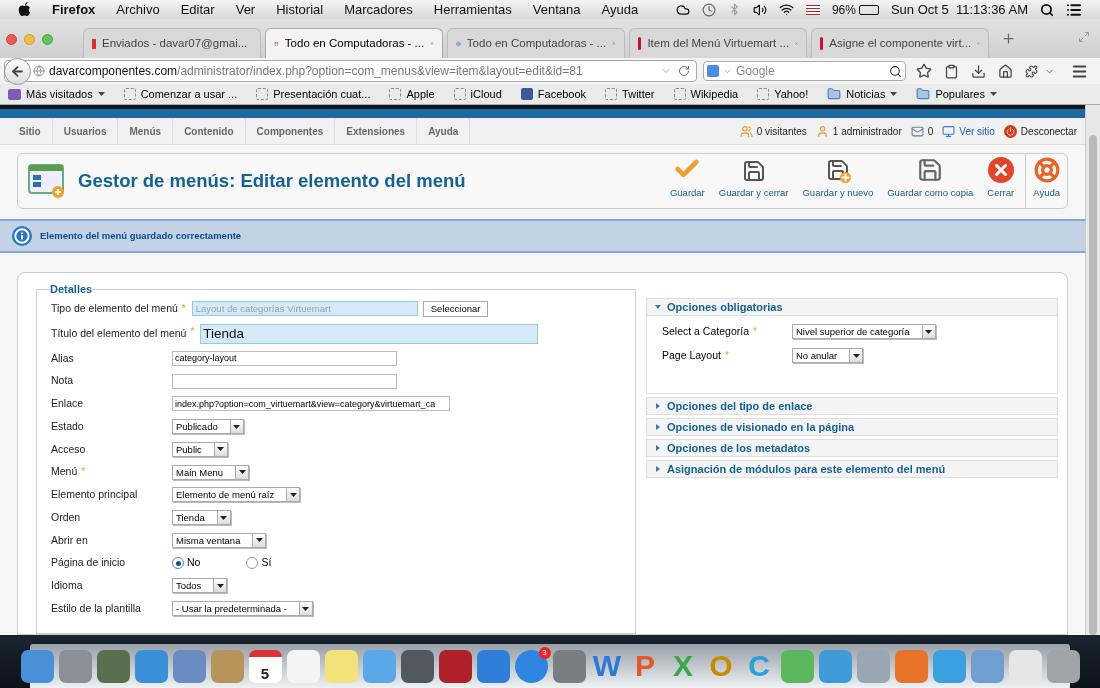 The height and width of the screenshot is (688, 1100). I want to click on toolbar-button: Ayuda, so click(1046, 181).